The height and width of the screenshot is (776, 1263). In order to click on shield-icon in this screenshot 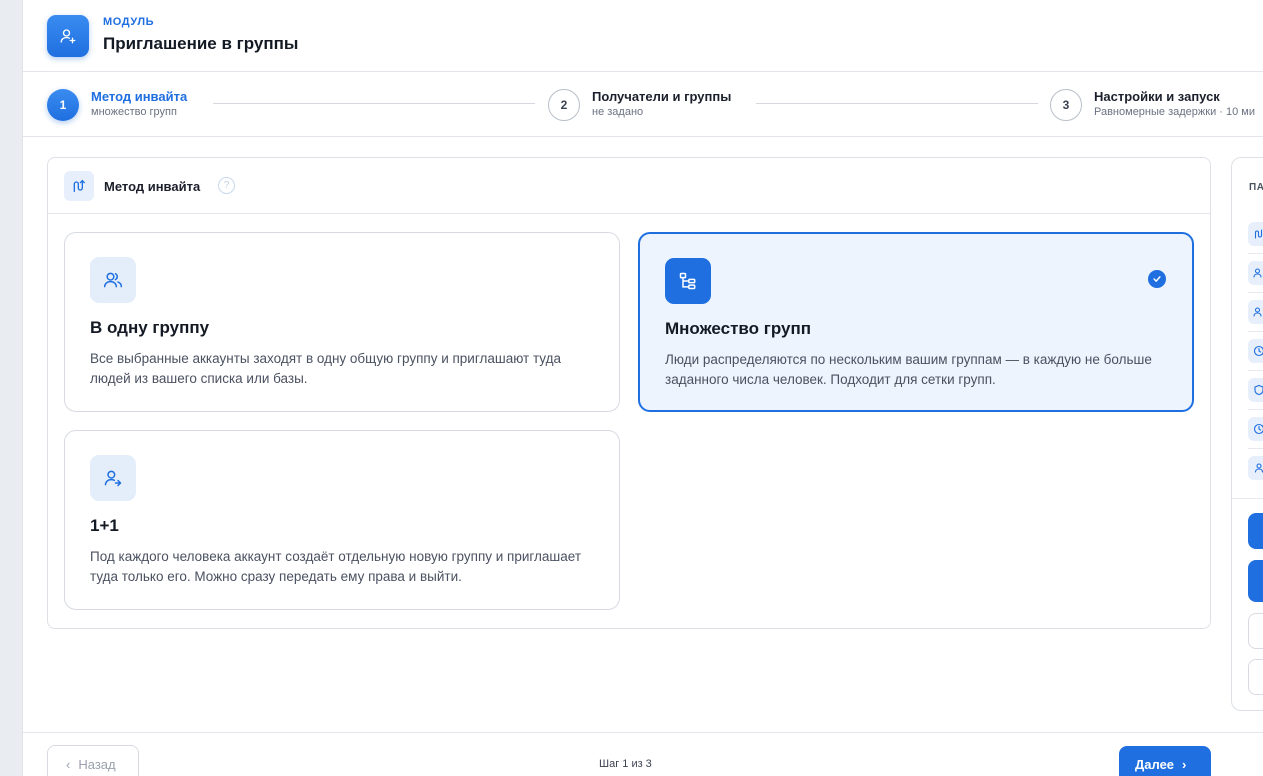, I will do `click(1255, 390)`.